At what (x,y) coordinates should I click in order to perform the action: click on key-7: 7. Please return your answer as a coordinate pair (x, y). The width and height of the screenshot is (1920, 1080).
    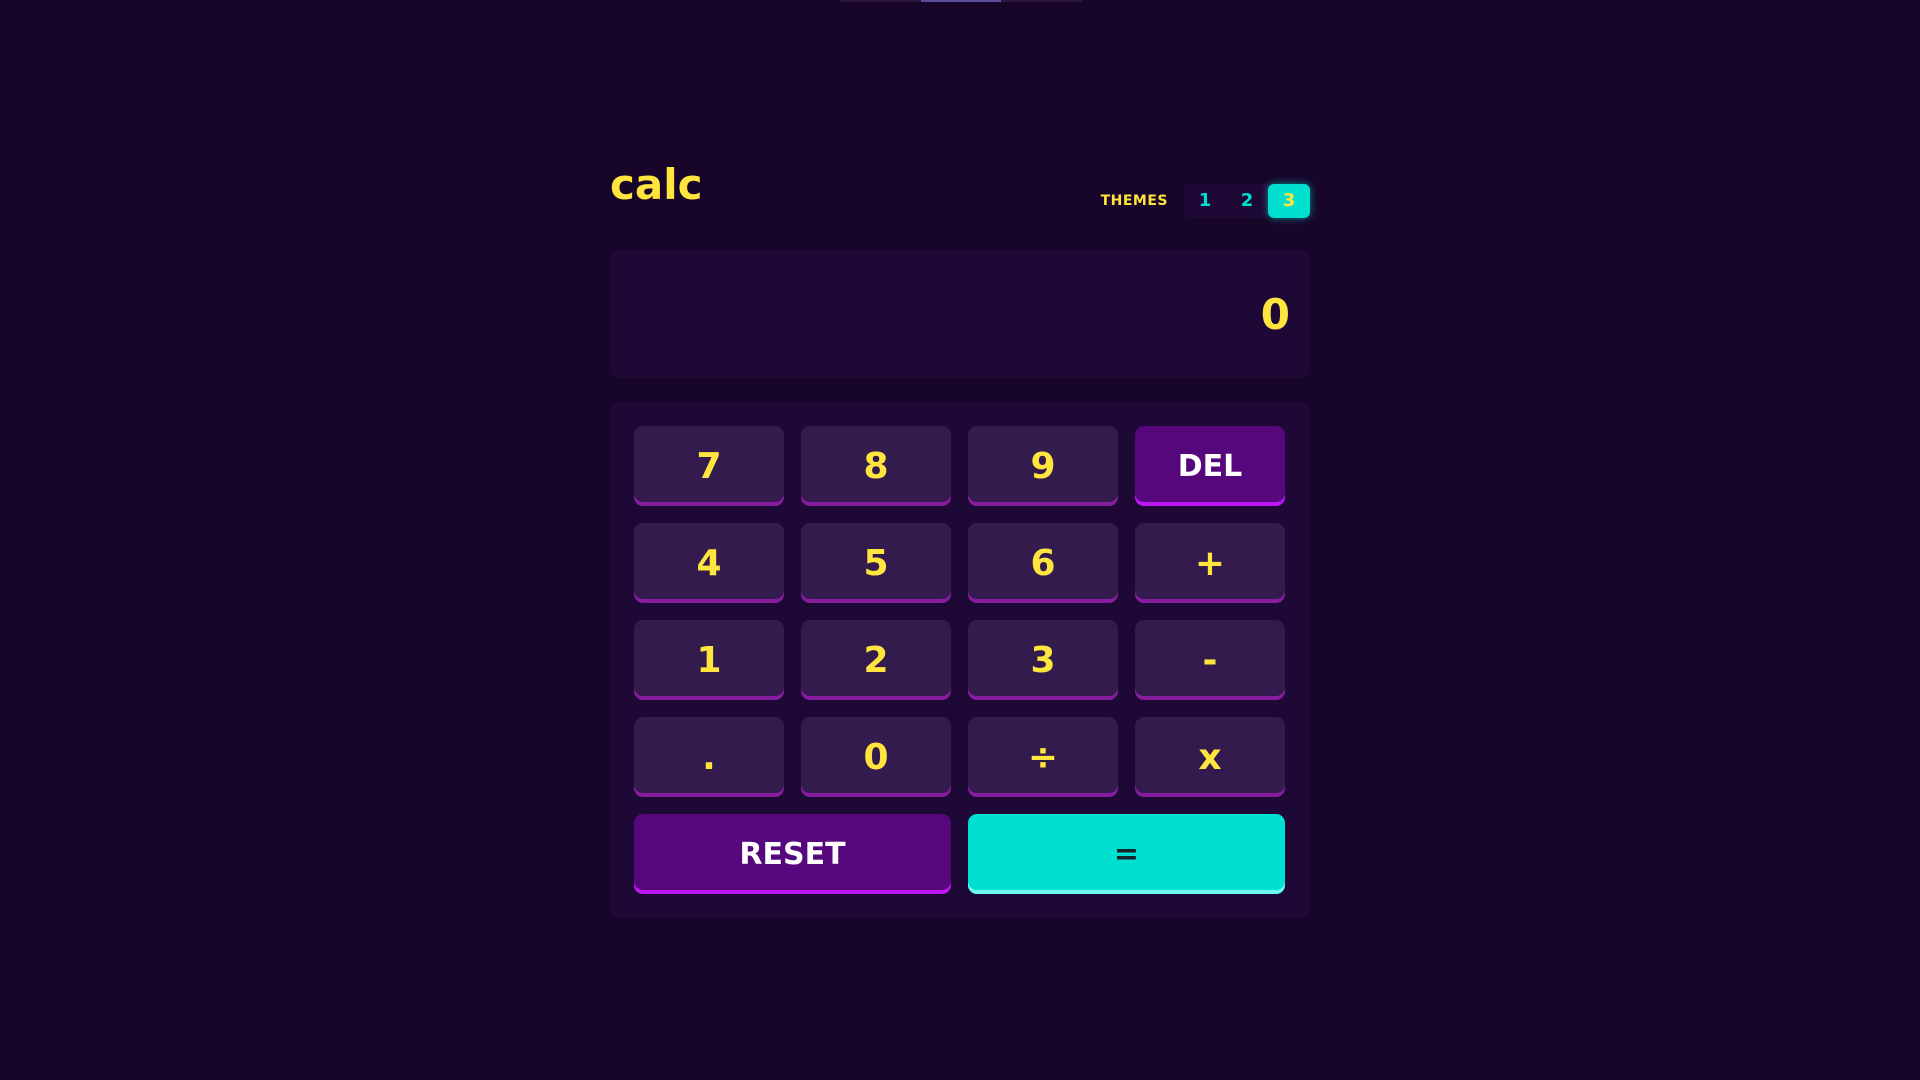
    Looking at the image, I should click on (709, 466).